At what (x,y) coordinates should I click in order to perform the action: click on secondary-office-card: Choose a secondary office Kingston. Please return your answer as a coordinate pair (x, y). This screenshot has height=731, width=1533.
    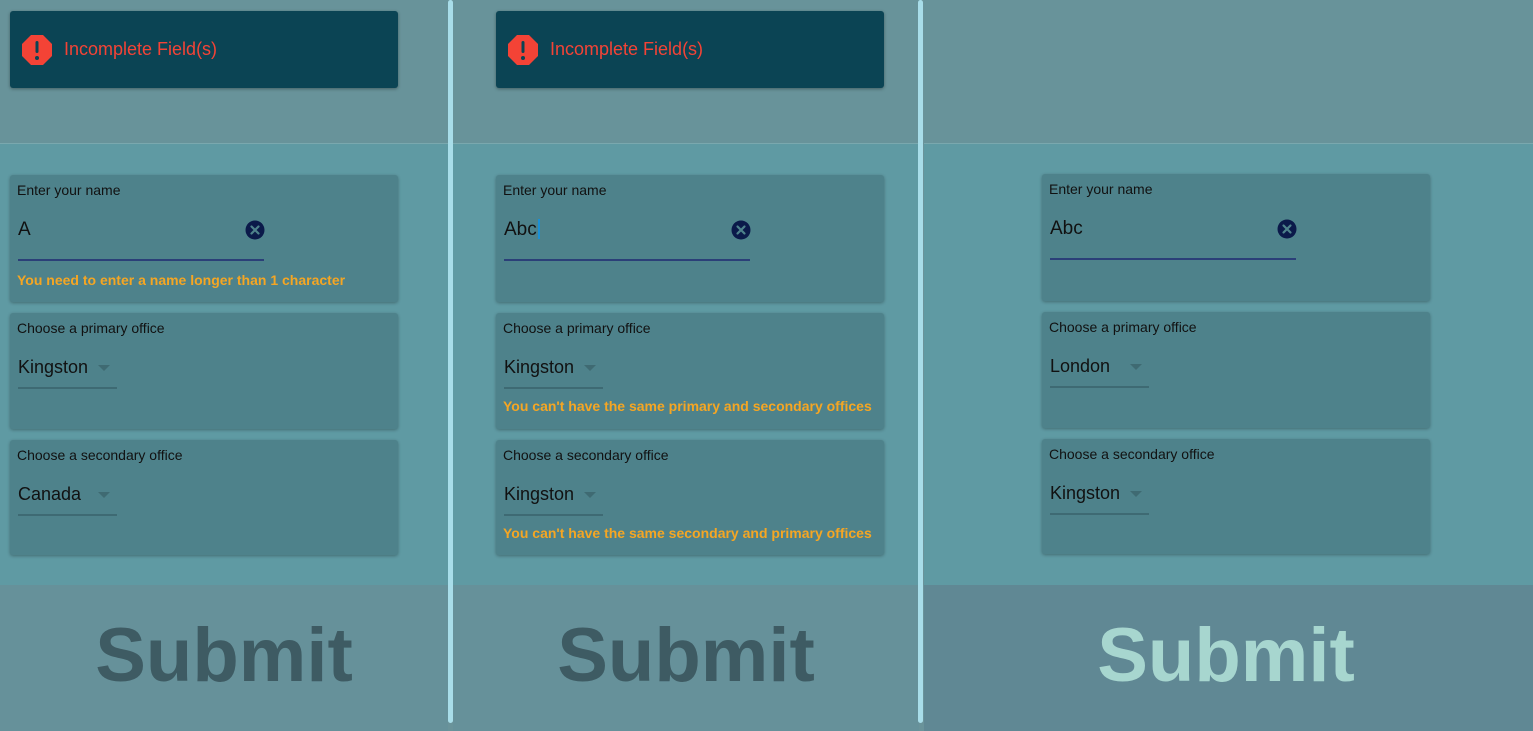
    Looking at the image, I should click on (1236, 496).